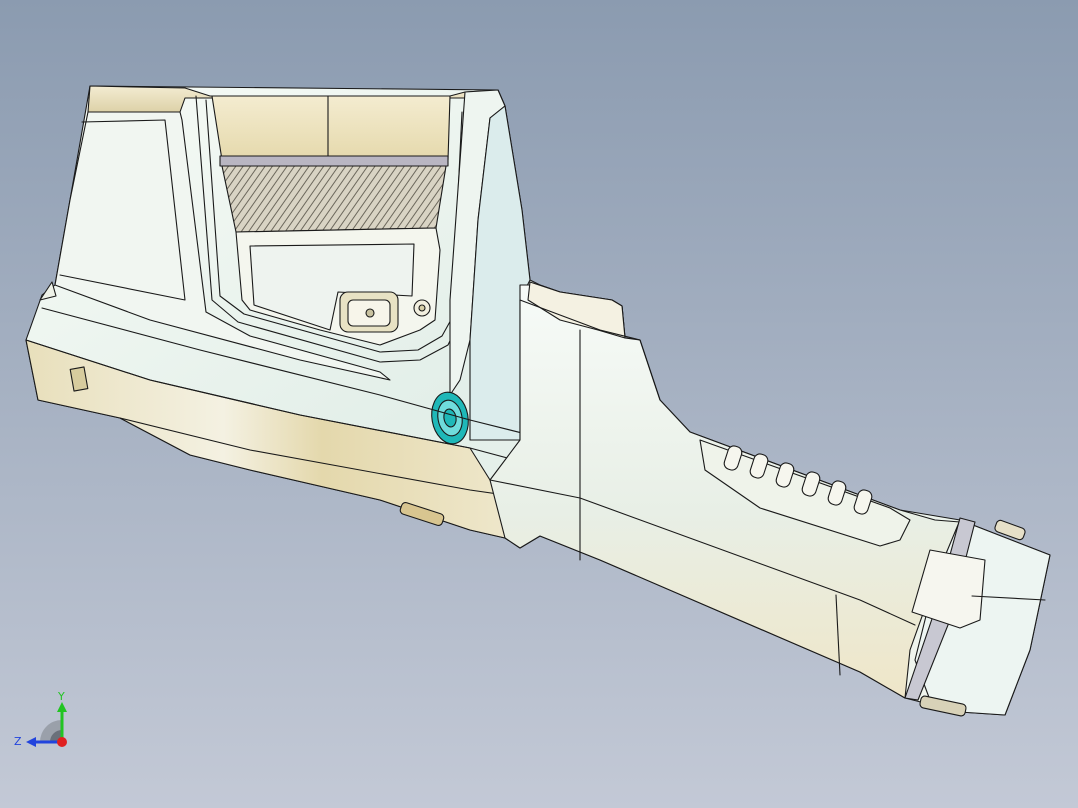 The height and width of the screenshot is (808, 1078). What do you see at coordinates (331, 128) in the screenshot?
I see `lens-barrel-cap` at bounding box center [331, 128].